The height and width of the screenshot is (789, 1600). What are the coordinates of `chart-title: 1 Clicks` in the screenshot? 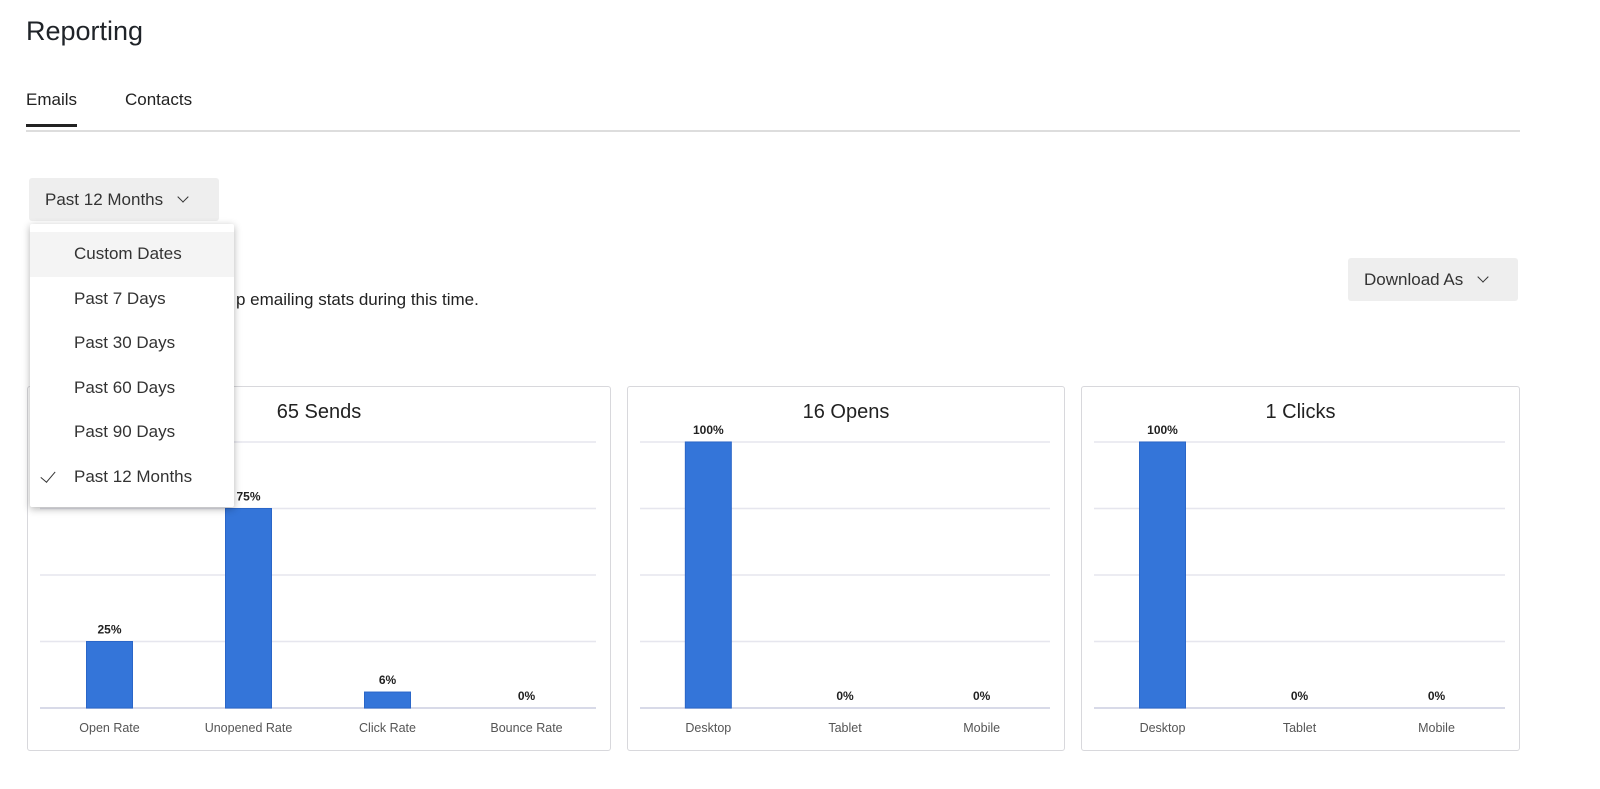 It's located at (1300, 412).